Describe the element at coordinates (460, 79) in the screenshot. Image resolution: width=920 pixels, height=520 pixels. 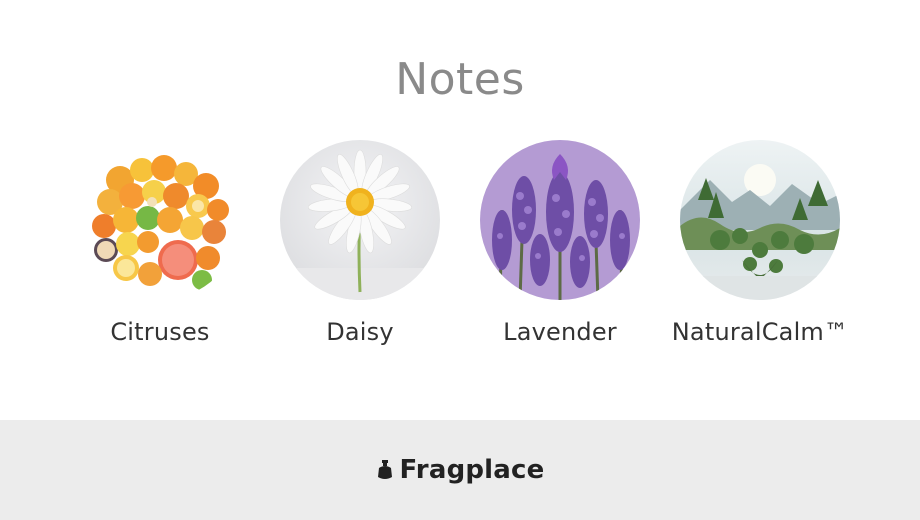
I see `page-title: Notes` at that location.